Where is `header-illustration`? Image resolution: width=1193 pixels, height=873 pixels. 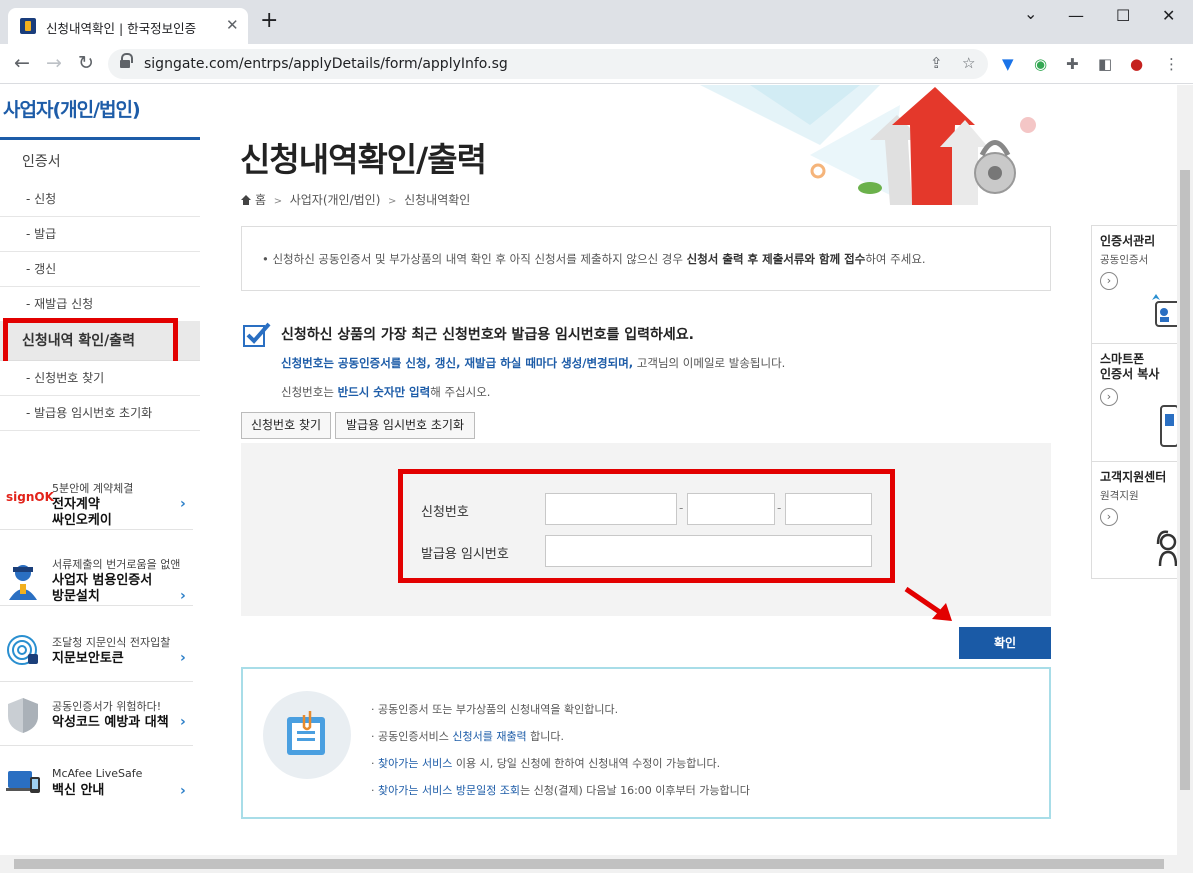
header-illustration is located at coordinates (868, 145).